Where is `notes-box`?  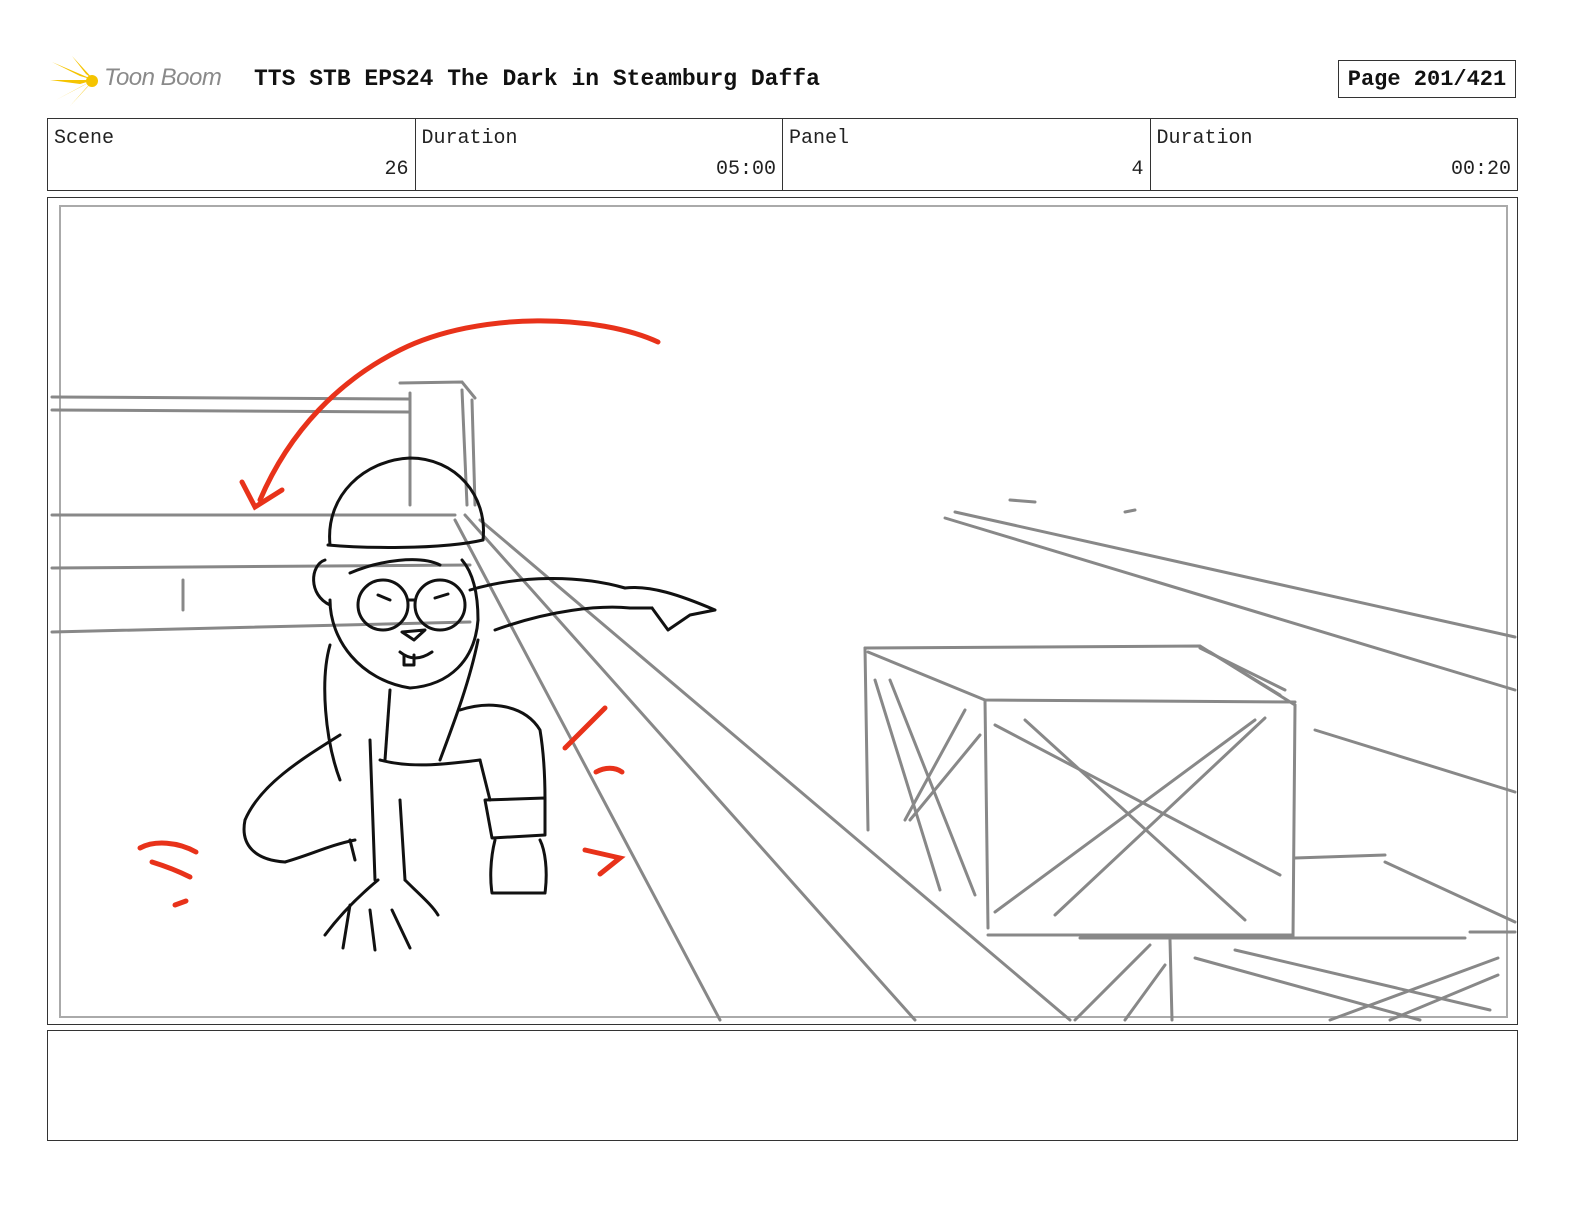
notes-box is located at coordinates (782, 1085).